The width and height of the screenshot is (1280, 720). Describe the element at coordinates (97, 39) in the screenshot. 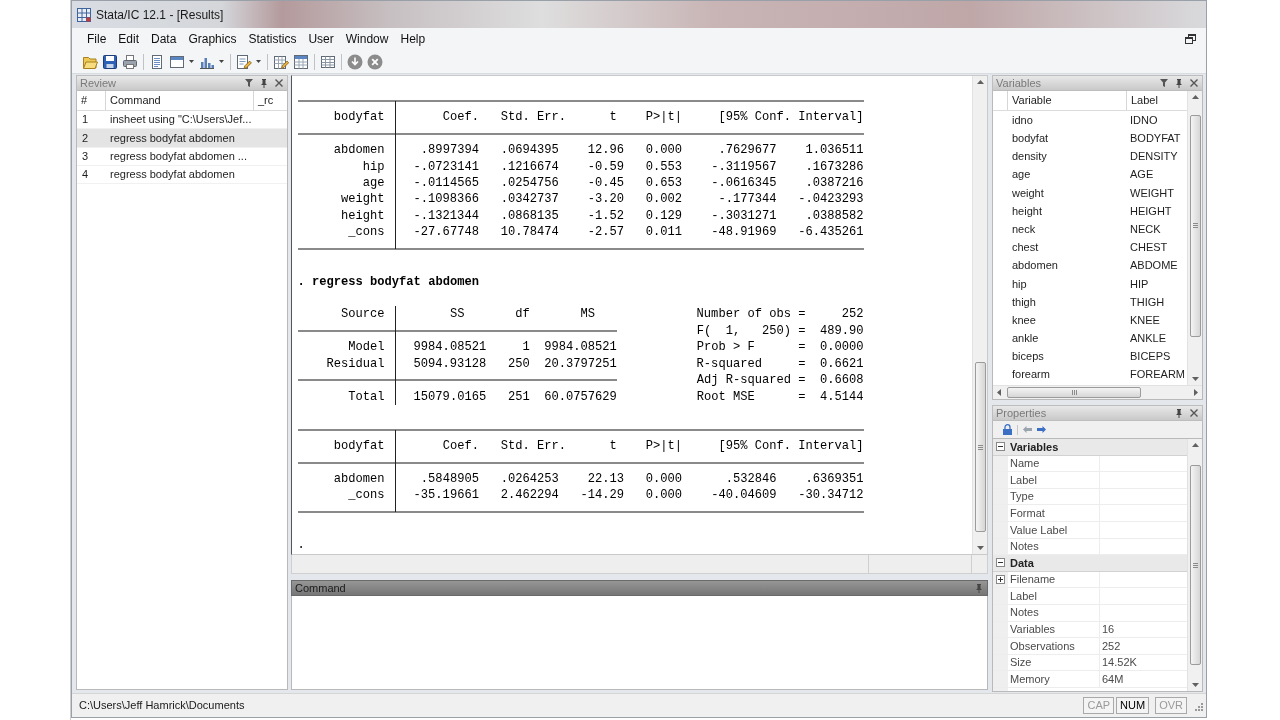

I see `menu-item: File` at that location.